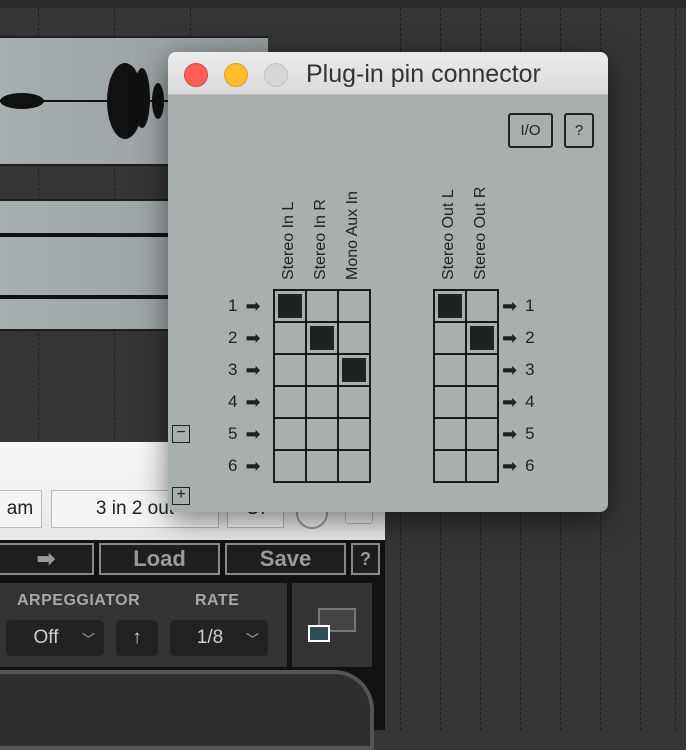  What do you see at coordinates (181, 434) in the screenshot?
I see `remove-channel-button: −` at bounding box center [181, 434].